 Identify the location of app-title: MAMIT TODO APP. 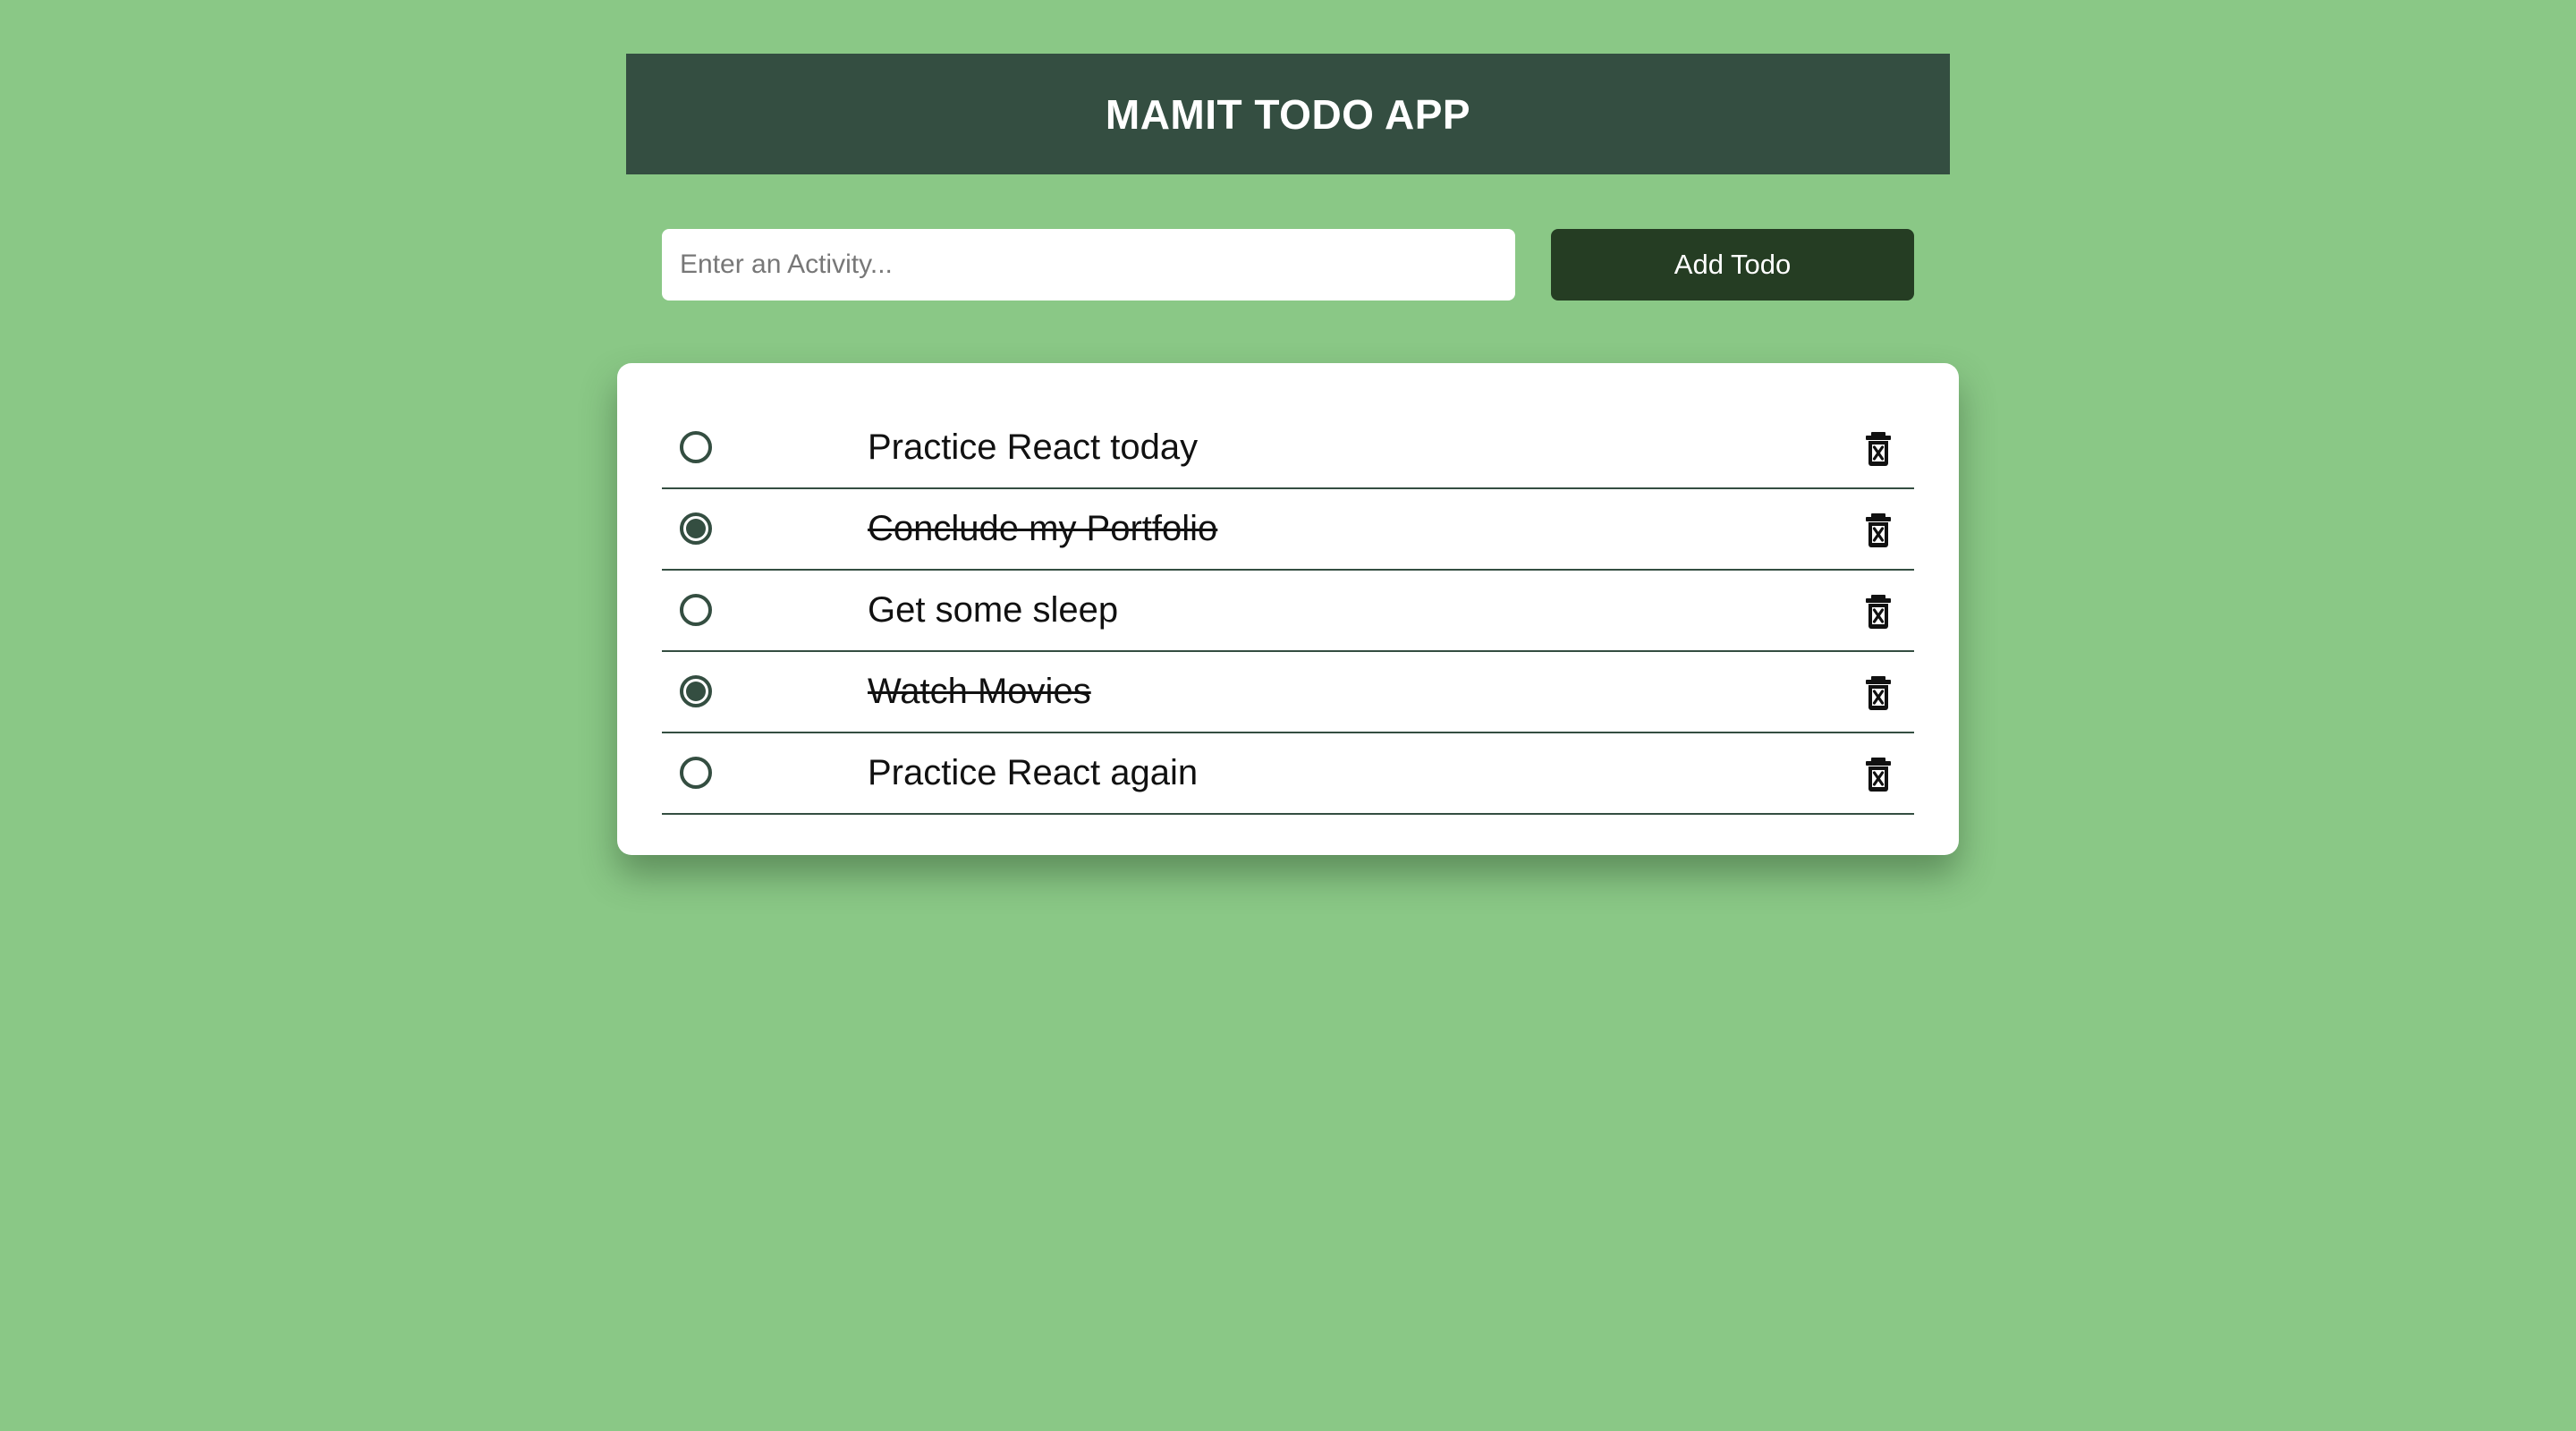
(1288, 114).